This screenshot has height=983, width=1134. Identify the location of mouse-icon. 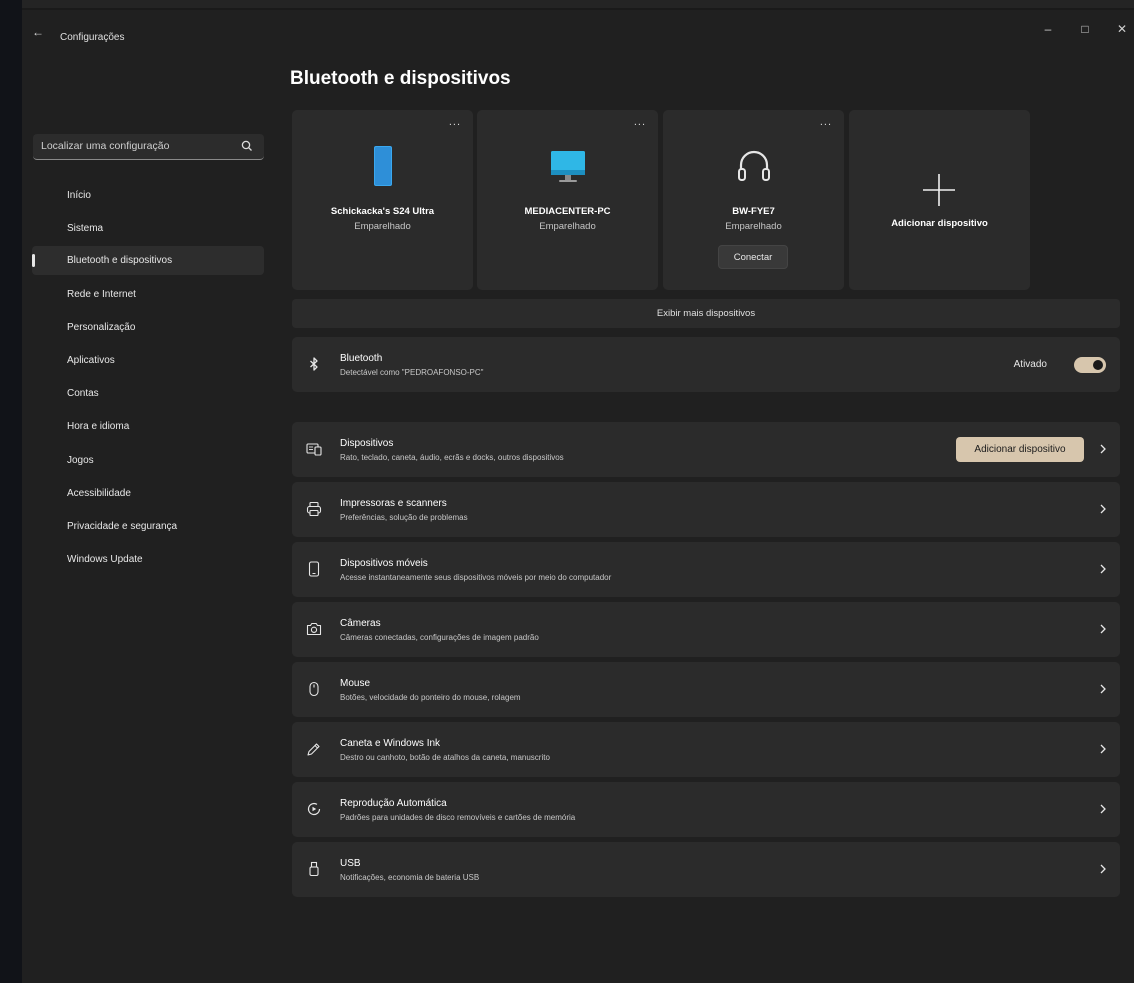
(314, 689).